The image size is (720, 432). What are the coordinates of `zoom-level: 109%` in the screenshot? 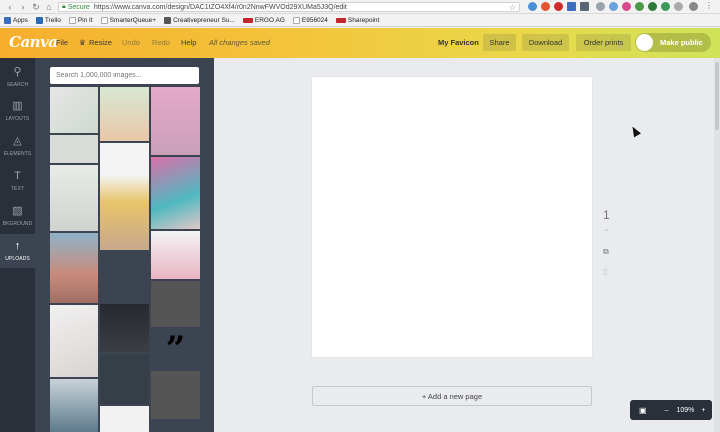 It's located at (685, 410).